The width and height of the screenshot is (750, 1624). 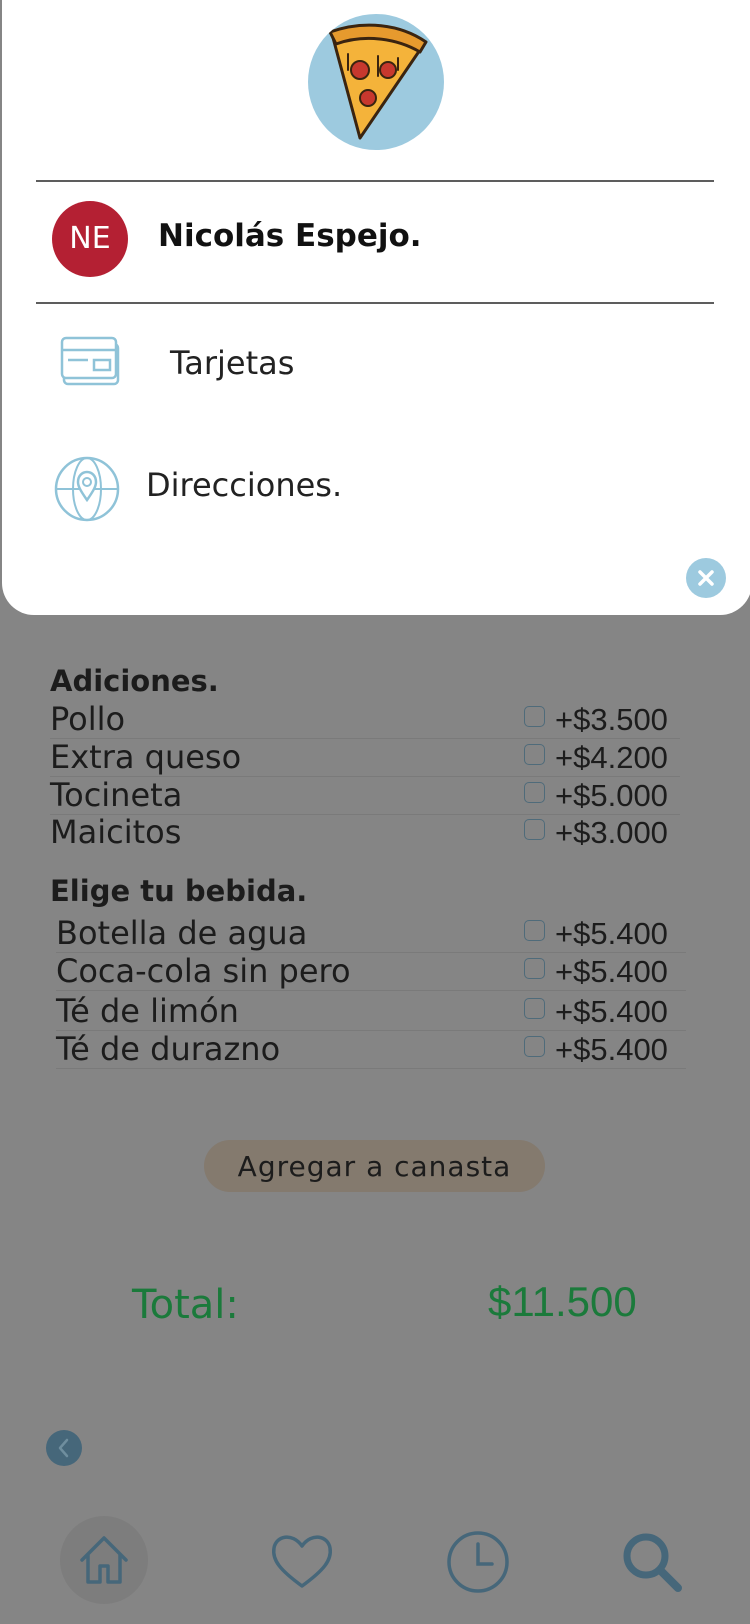 What do you see at coordinates (365, 757) in the screenshot?
I see `addition-row-extra-queso: Extra queso +$4.200` at bounding box center [365, 757].